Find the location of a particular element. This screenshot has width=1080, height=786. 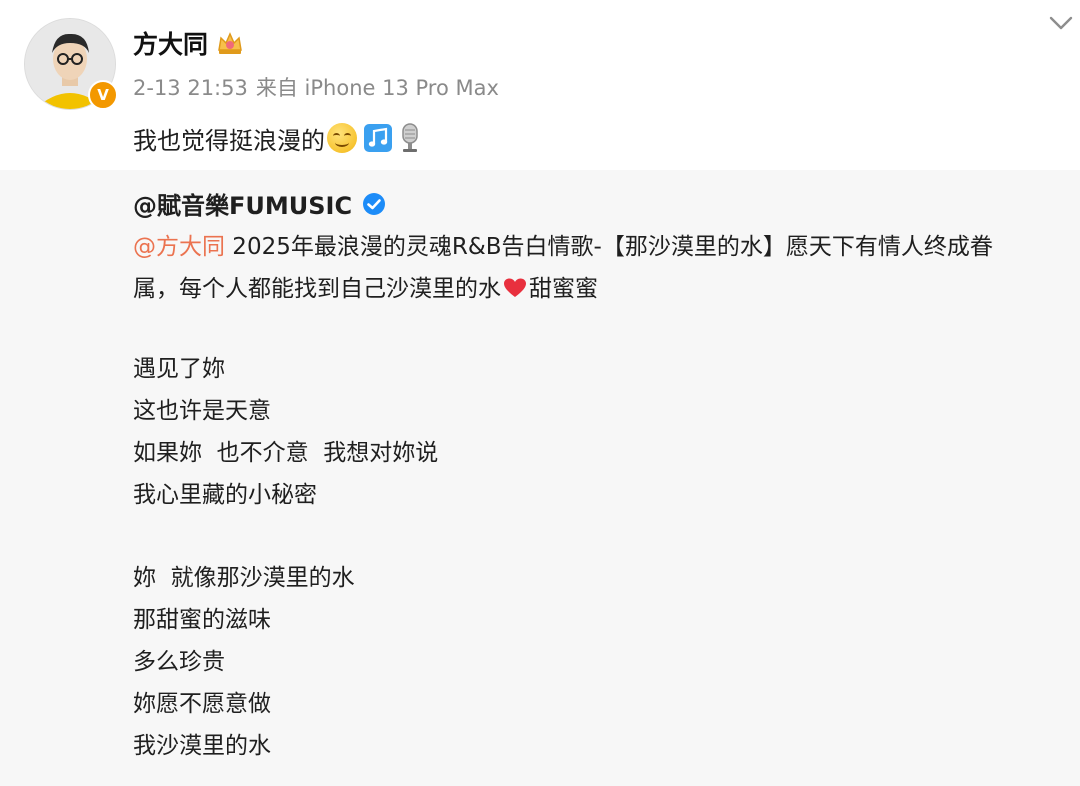

blue-verified-icon is located at coordinates (374, 203).